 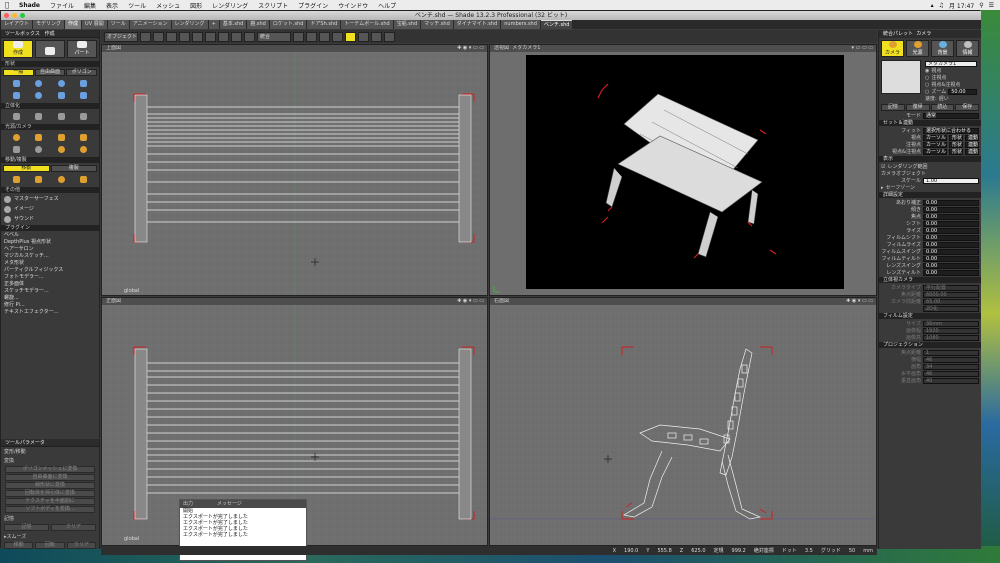 I want to click on convert-polymesh-button: ポリゴンメッシュに変換, so click(x=50, y=469).